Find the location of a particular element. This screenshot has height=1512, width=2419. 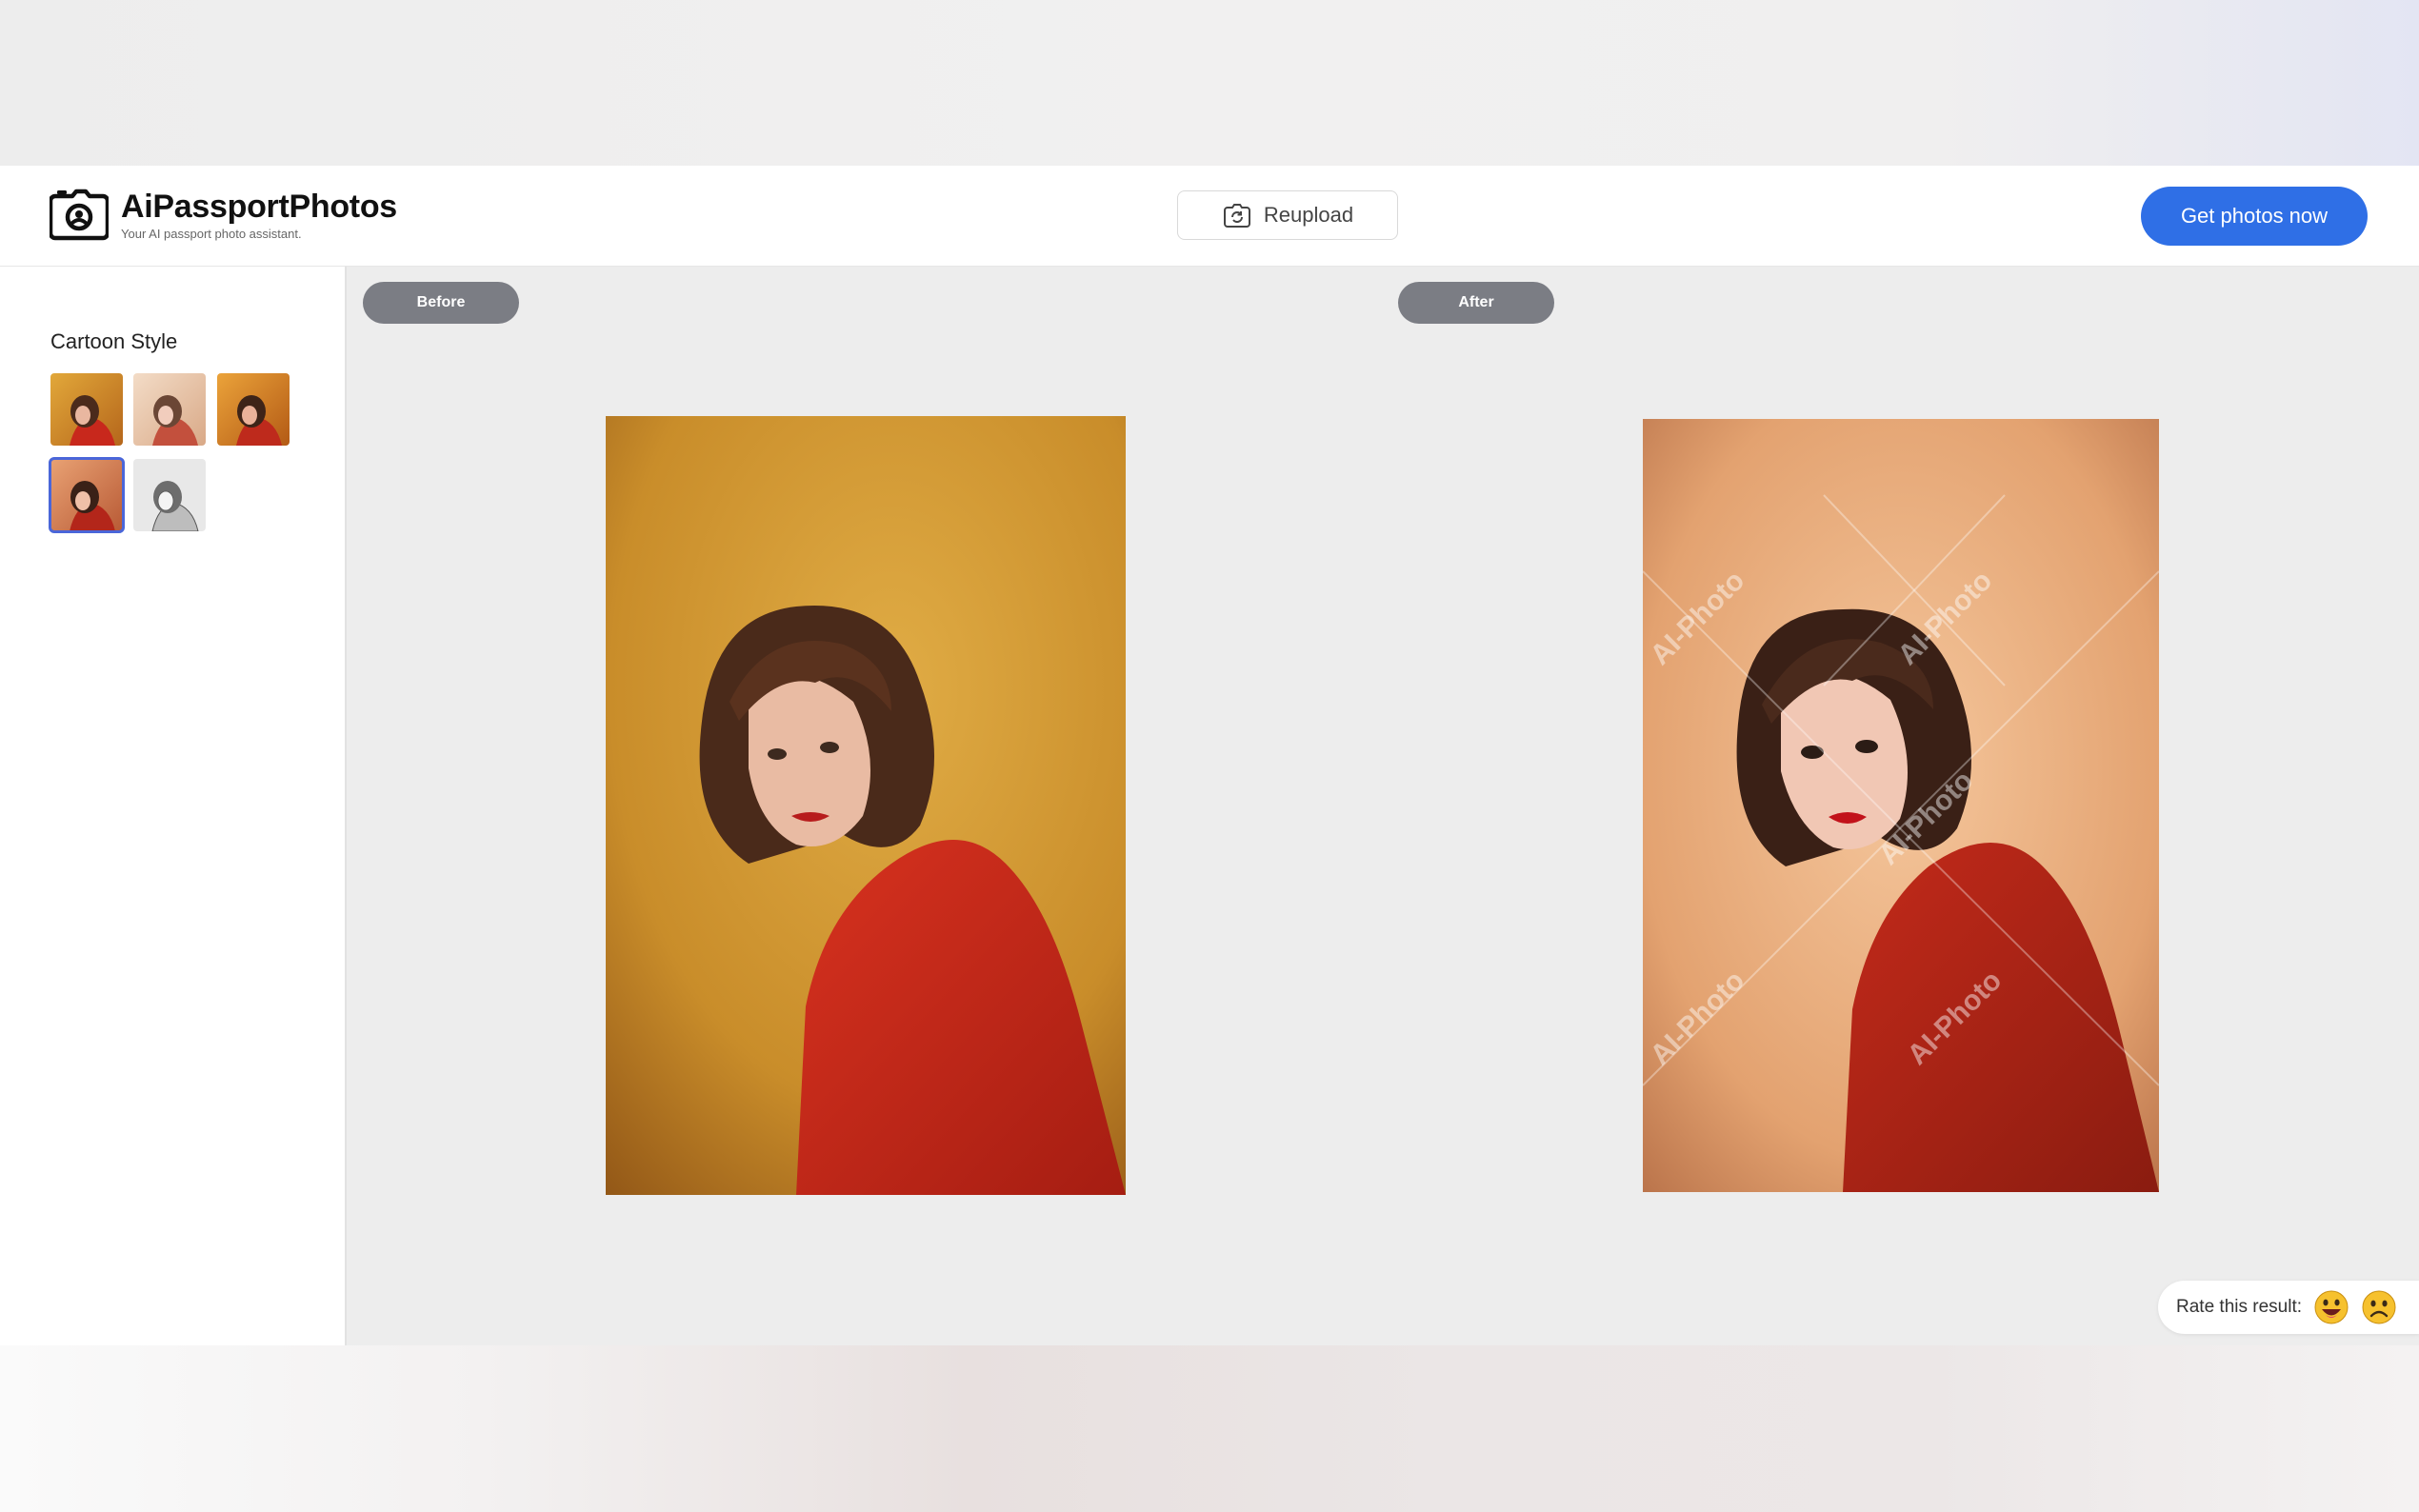

style-sidebar: Cartoon Style is located at coordinates (173, 806).